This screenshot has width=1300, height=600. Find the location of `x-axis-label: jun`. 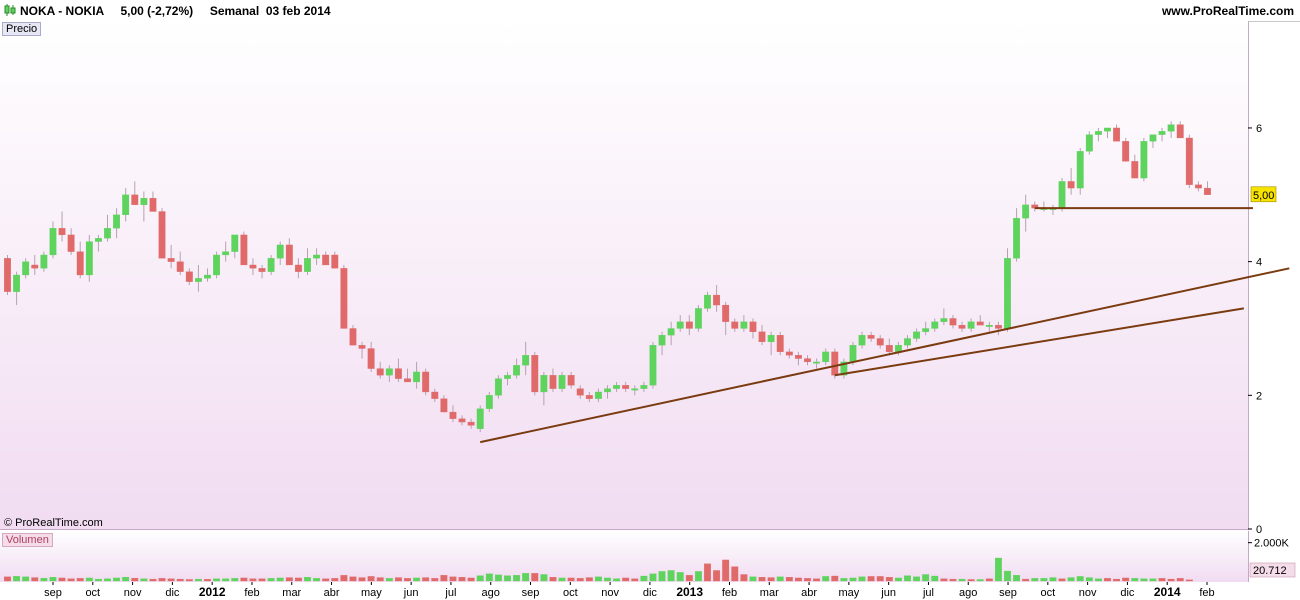

x-axis-label: jun is located at coordinates (888, 593).